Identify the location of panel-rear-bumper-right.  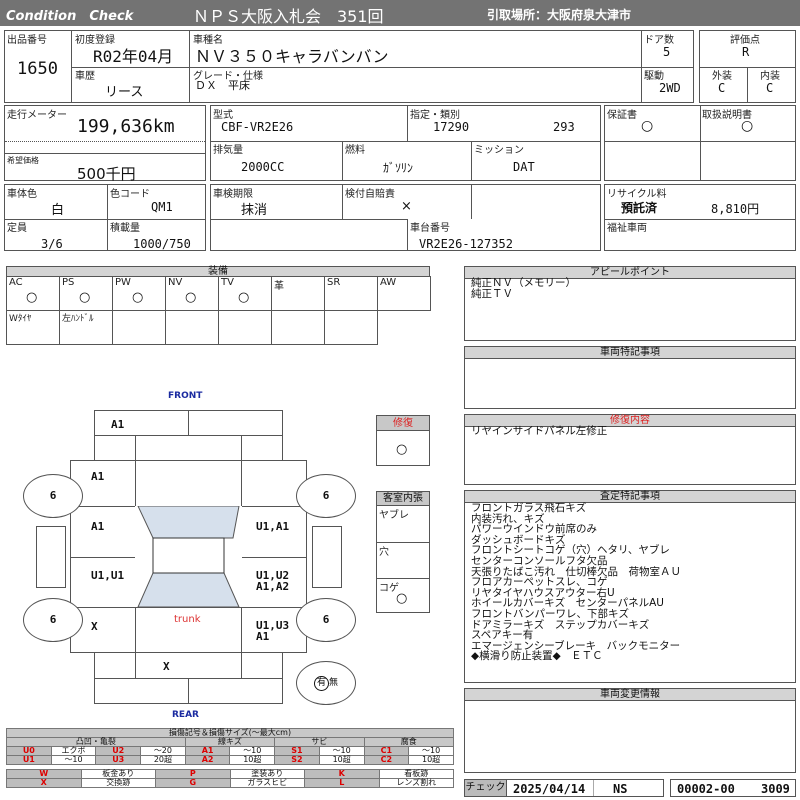
(235, 691).